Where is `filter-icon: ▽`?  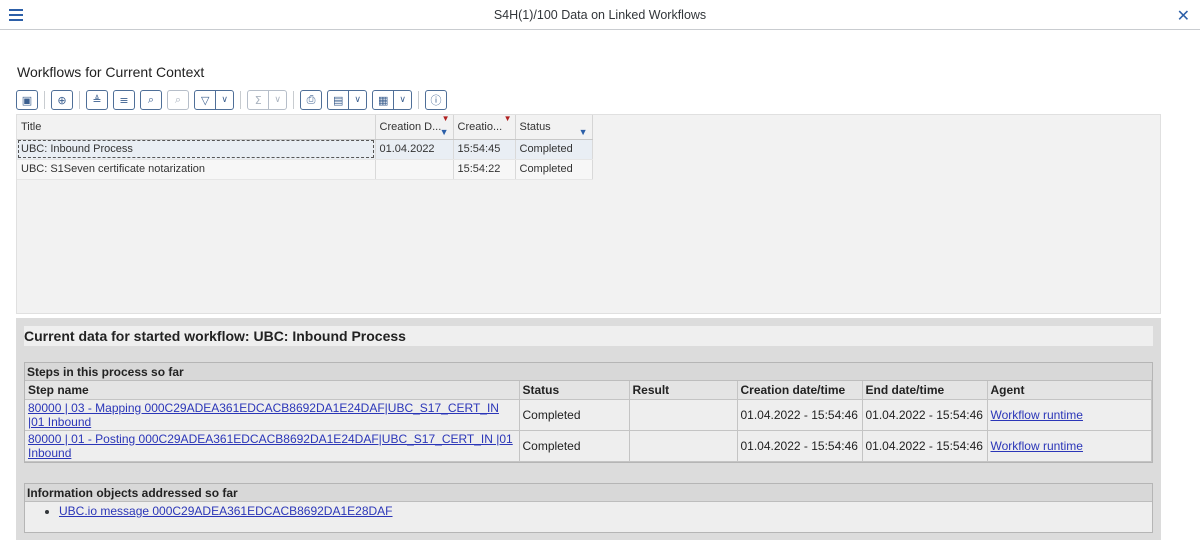 filter-icon: ▽ is located at coordinates (206, 100).